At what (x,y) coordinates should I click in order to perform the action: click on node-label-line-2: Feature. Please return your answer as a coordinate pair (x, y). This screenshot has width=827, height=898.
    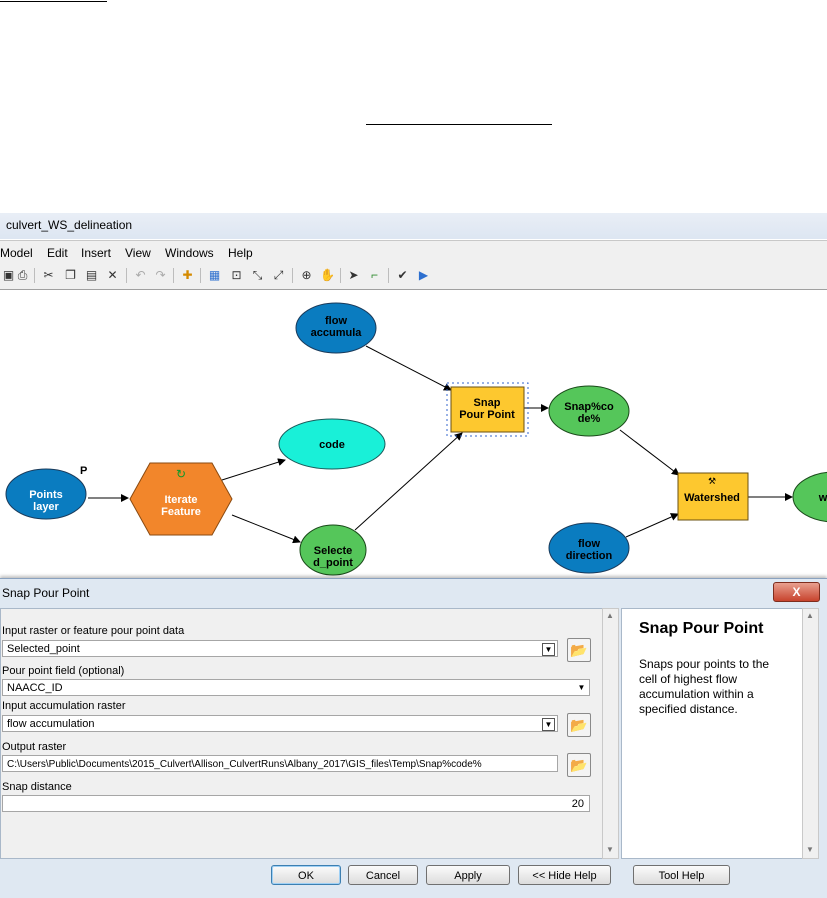
    Looking at the image, I should click on (181, 512).